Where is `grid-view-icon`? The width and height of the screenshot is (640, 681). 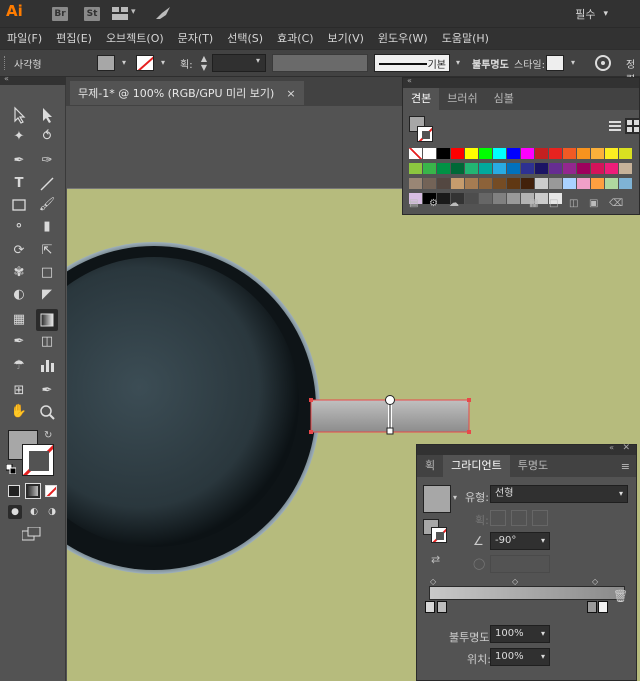
grid-view-icon is located at coordinates (632, 126).